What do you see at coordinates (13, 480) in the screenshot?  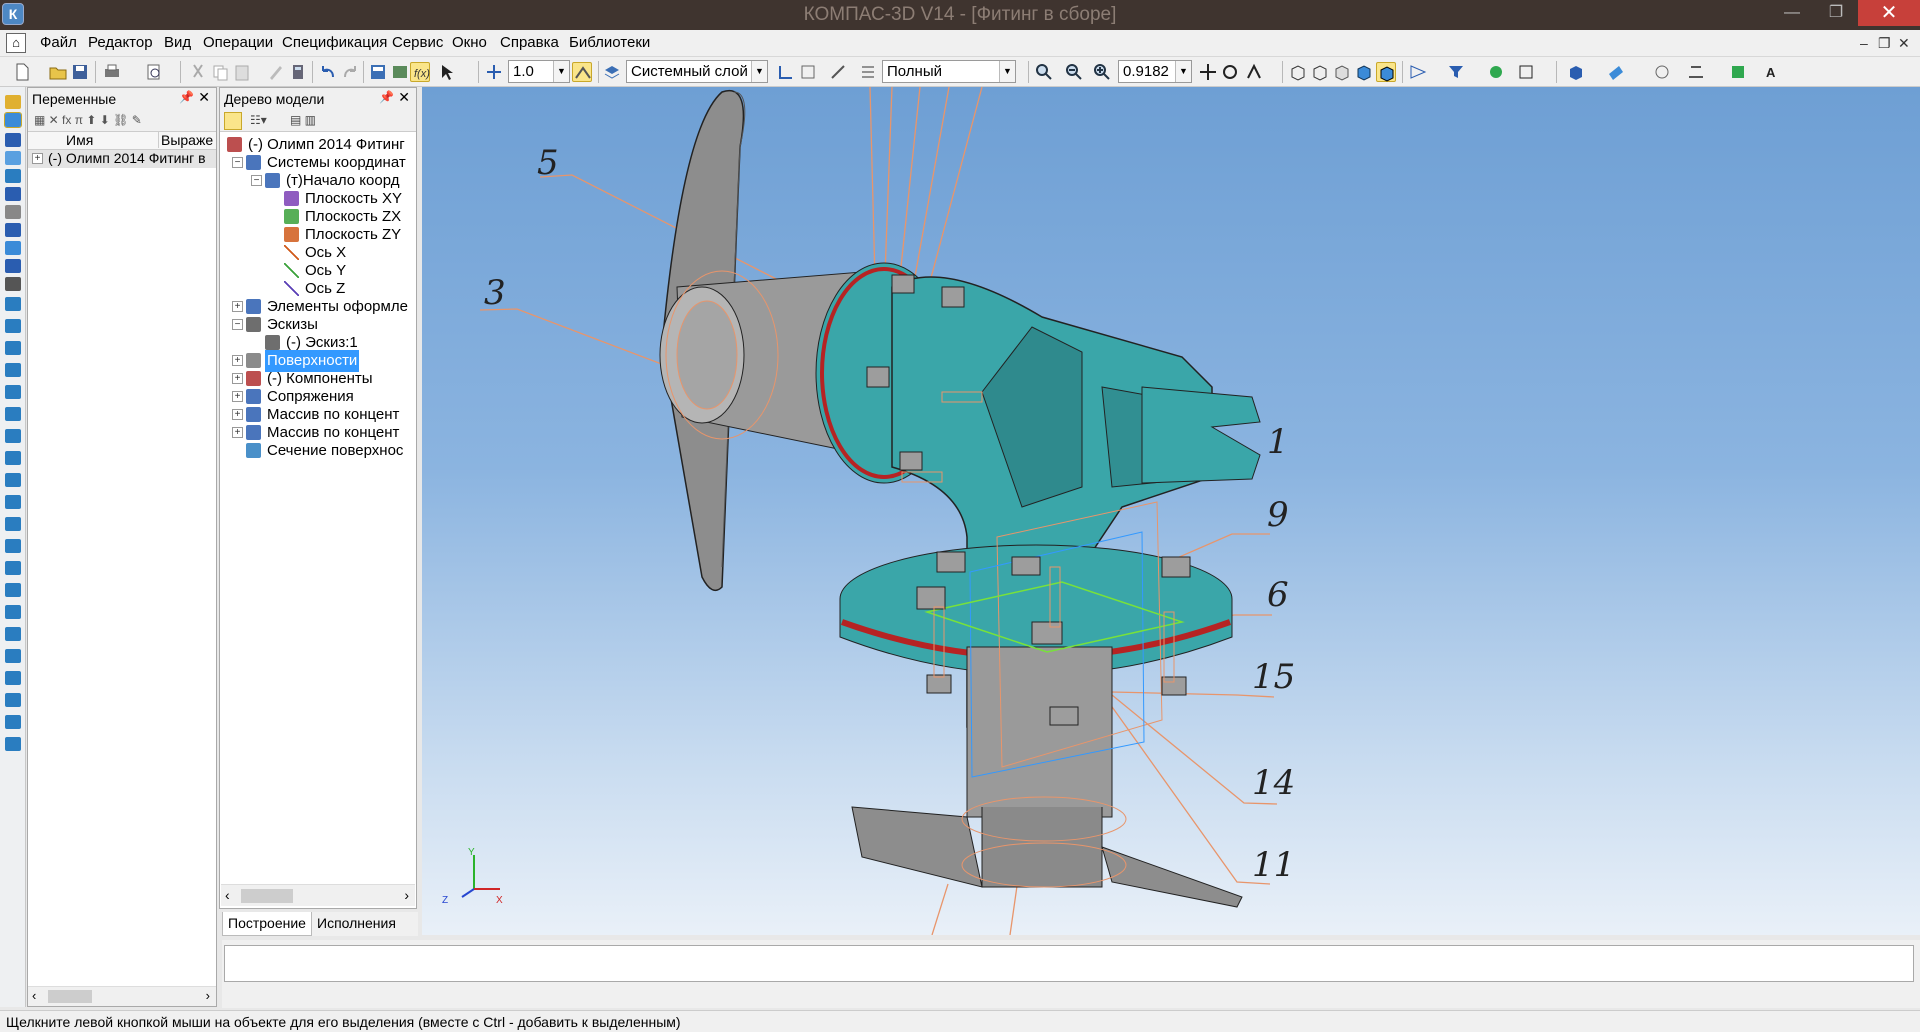 I see `feature-shell-icon` at bounding box center [13, 480].